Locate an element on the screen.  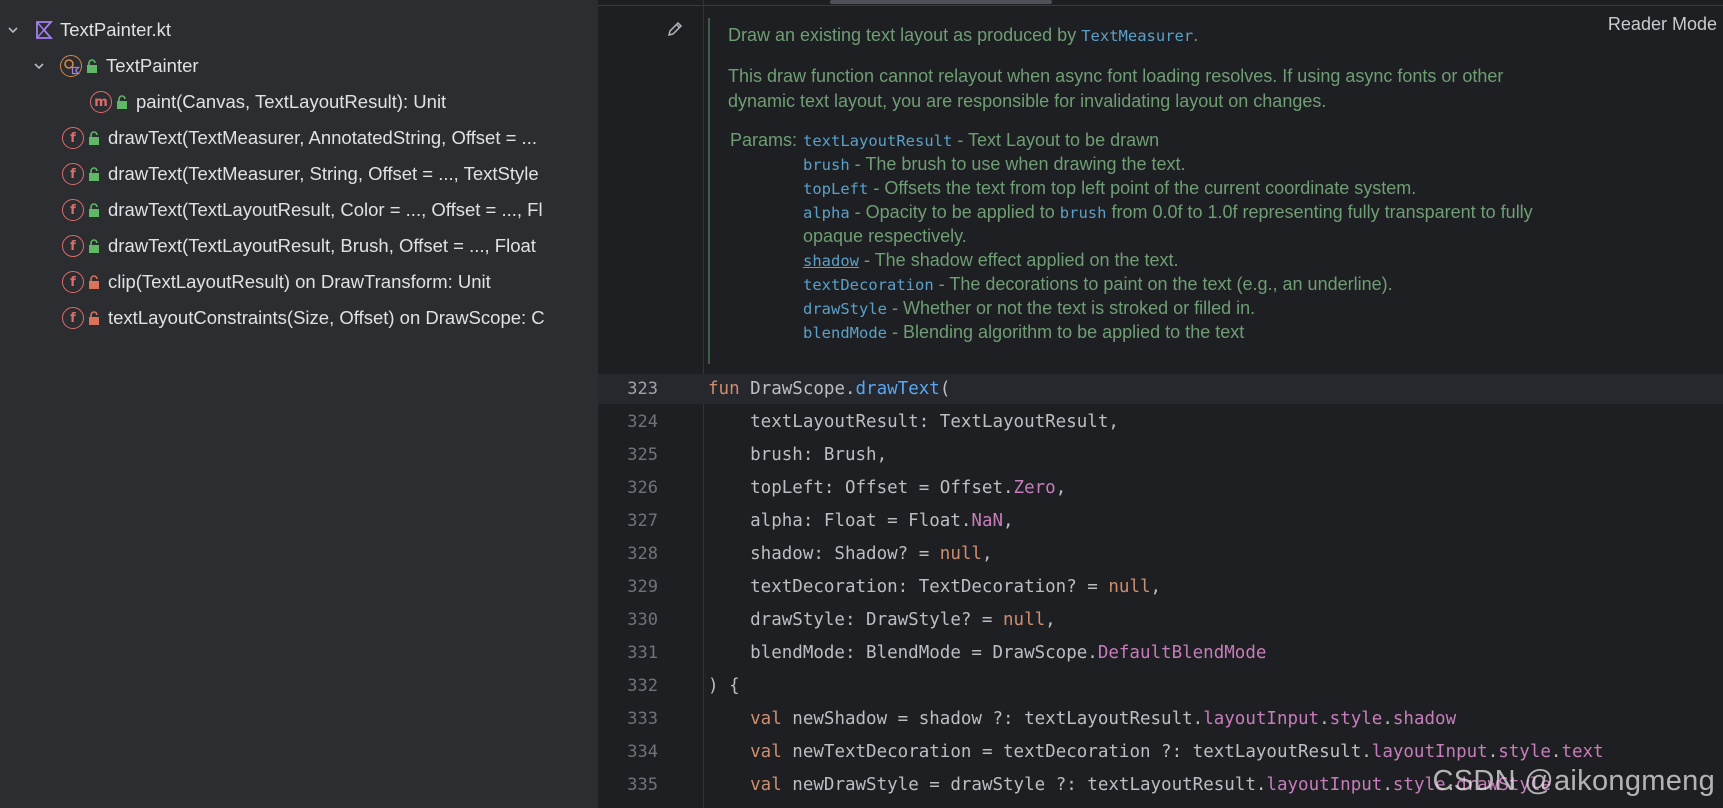
line-number: 335 is located at coordinates (628, 785).